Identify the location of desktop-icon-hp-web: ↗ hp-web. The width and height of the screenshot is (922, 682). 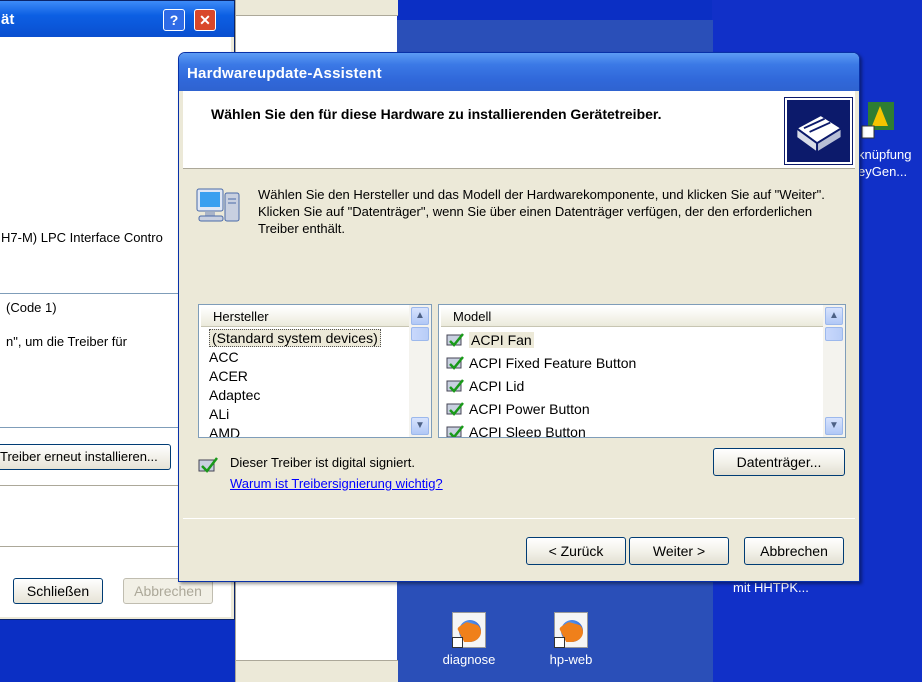
(571, 639).